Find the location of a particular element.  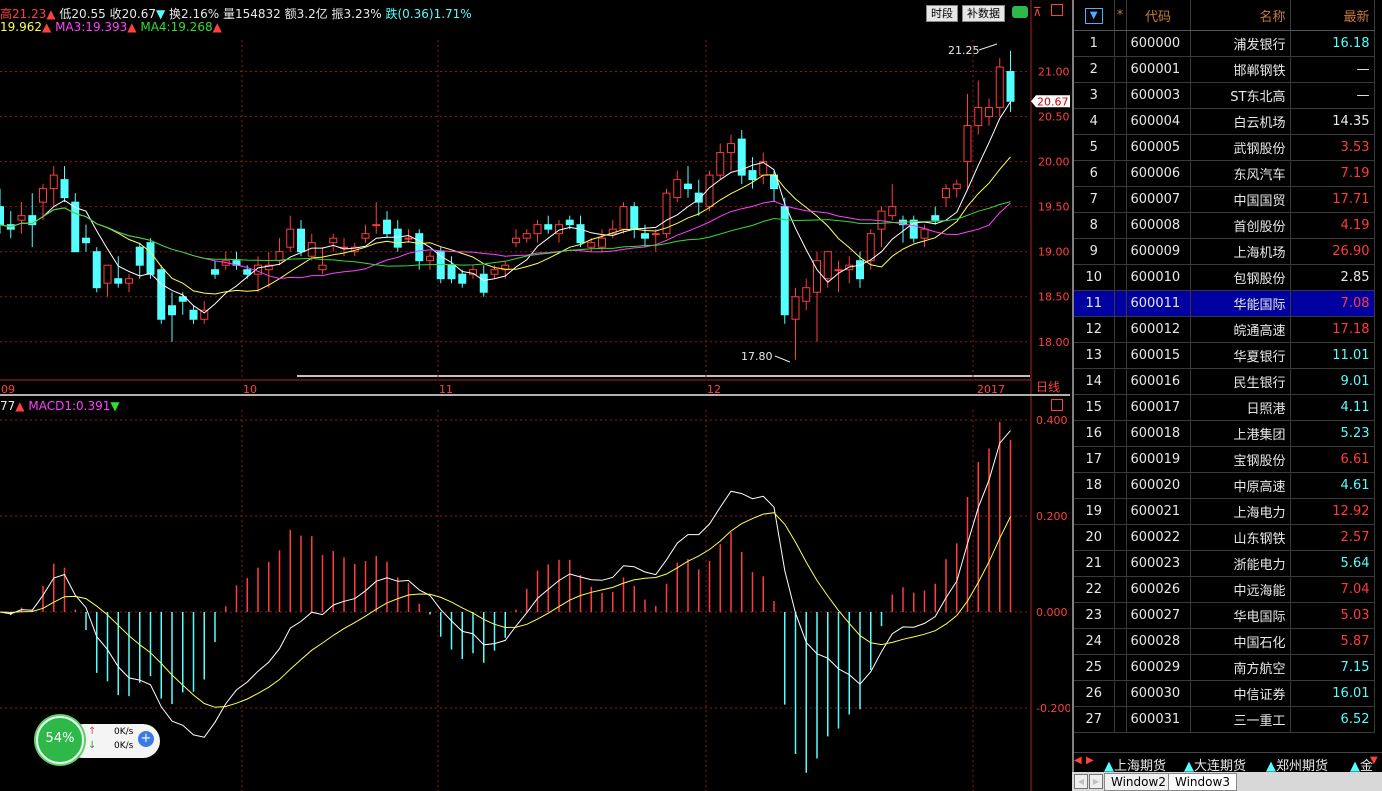

table-row: 19 600021 上海电力 12.92 is located at coordinates (1224, 511).